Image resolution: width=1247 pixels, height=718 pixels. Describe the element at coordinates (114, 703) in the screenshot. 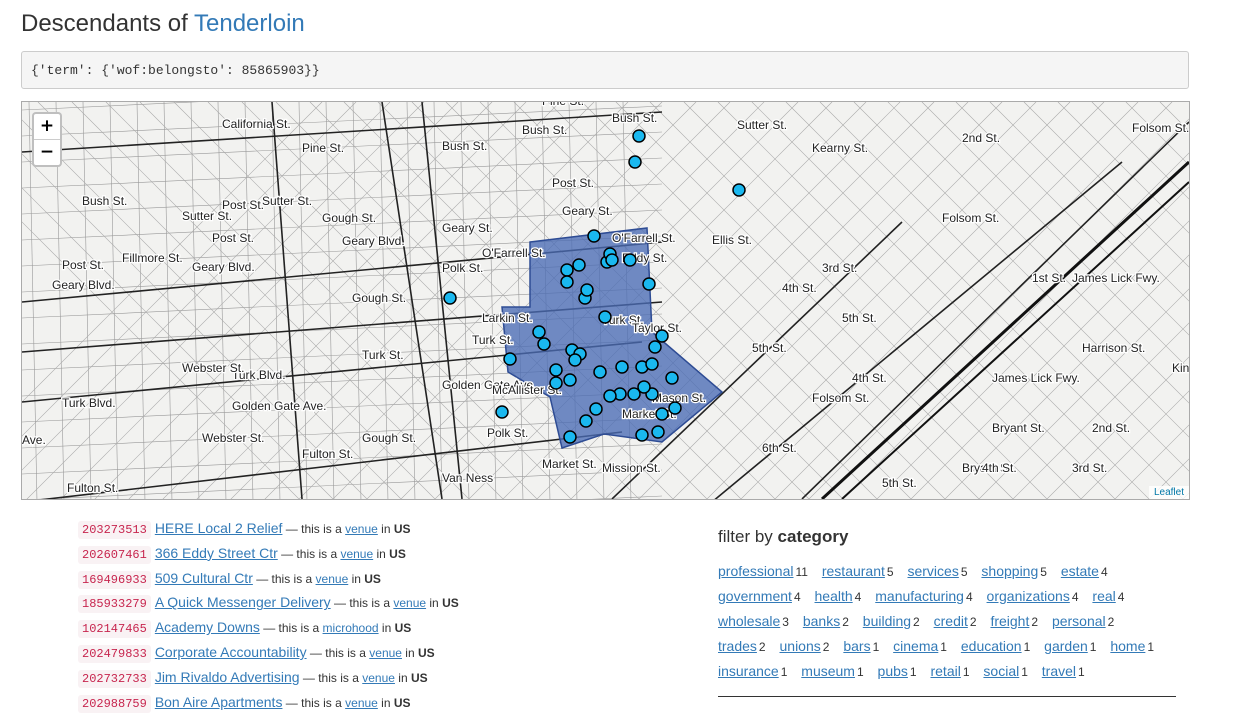

I see `wof-id: 202988759` at that location.